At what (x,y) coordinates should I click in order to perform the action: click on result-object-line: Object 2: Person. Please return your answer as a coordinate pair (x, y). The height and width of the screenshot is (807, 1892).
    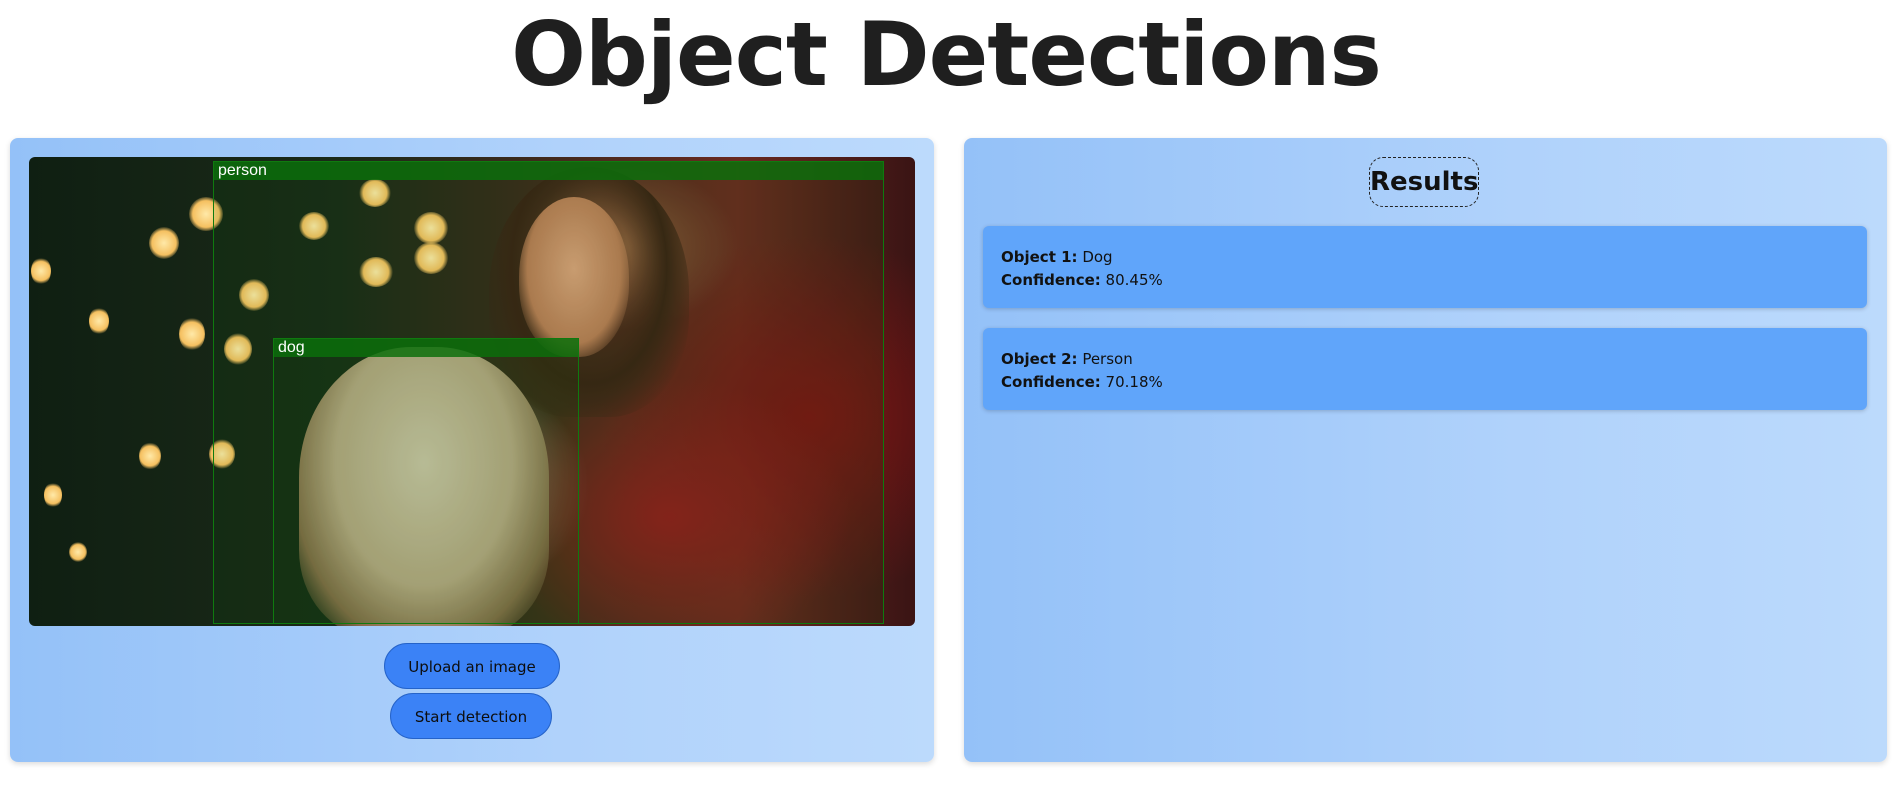
    Looking at the image, I should click on (1425, 359).